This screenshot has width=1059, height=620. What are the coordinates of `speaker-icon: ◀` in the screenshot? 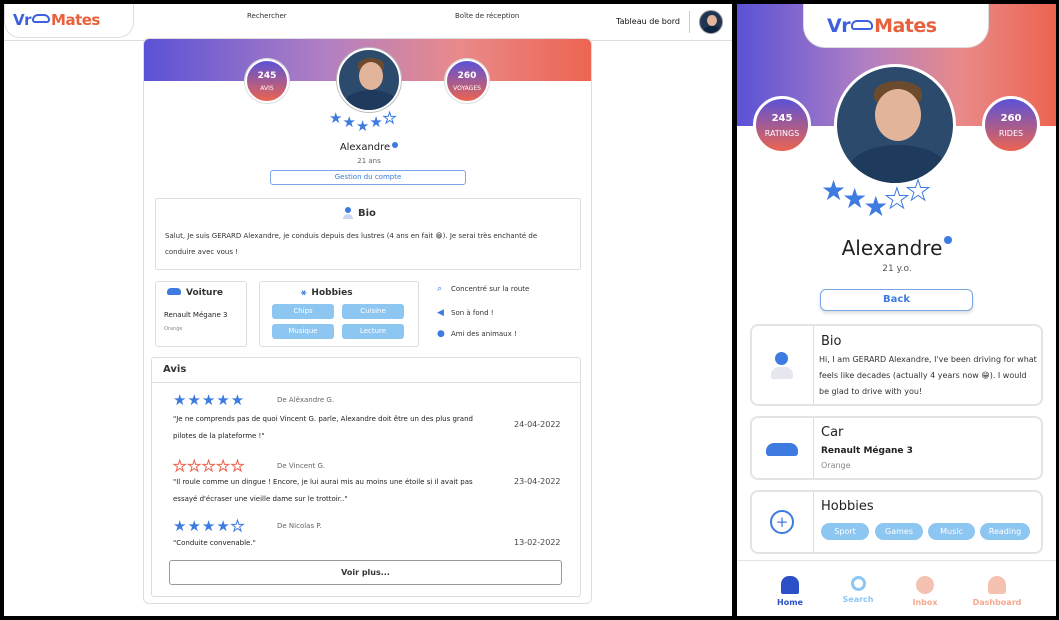 It's located at (440, 313).